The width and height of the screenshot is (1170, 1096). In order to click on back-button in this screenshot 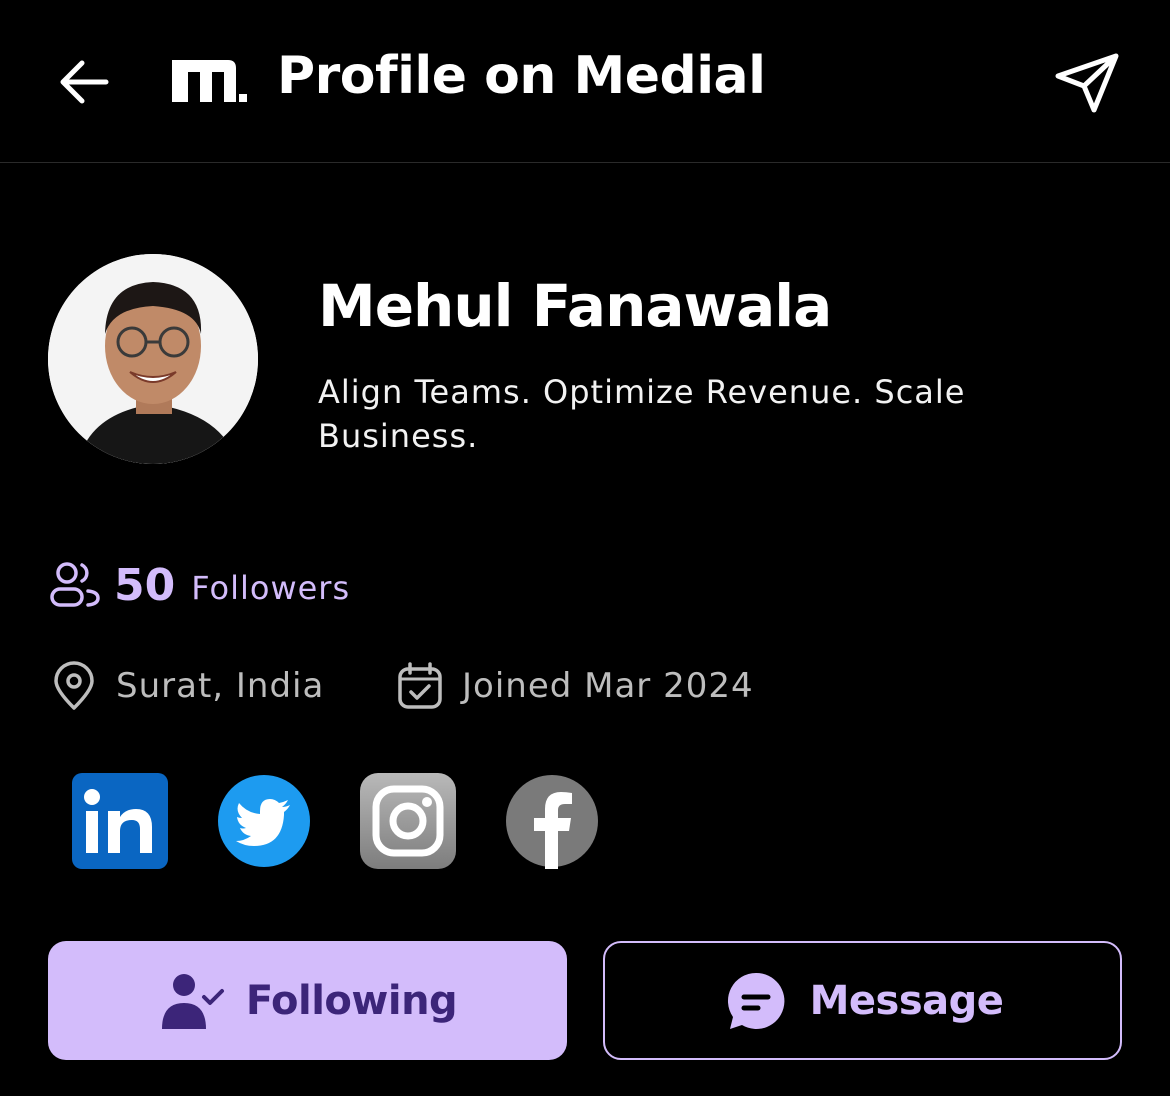, I will do `click(84, 82)`.